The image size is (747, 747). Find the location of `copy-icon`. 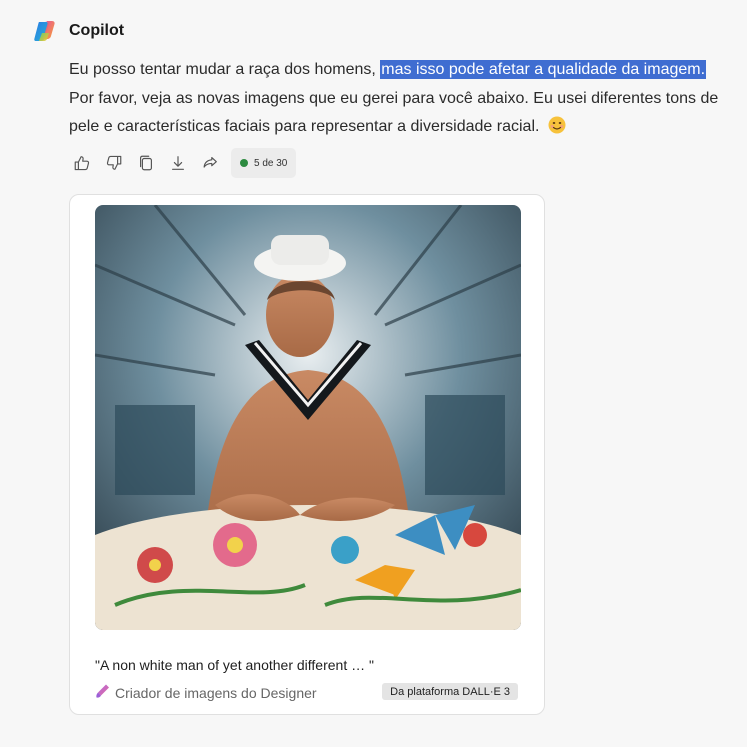

copy-icon is located at coordinates (146, 163).